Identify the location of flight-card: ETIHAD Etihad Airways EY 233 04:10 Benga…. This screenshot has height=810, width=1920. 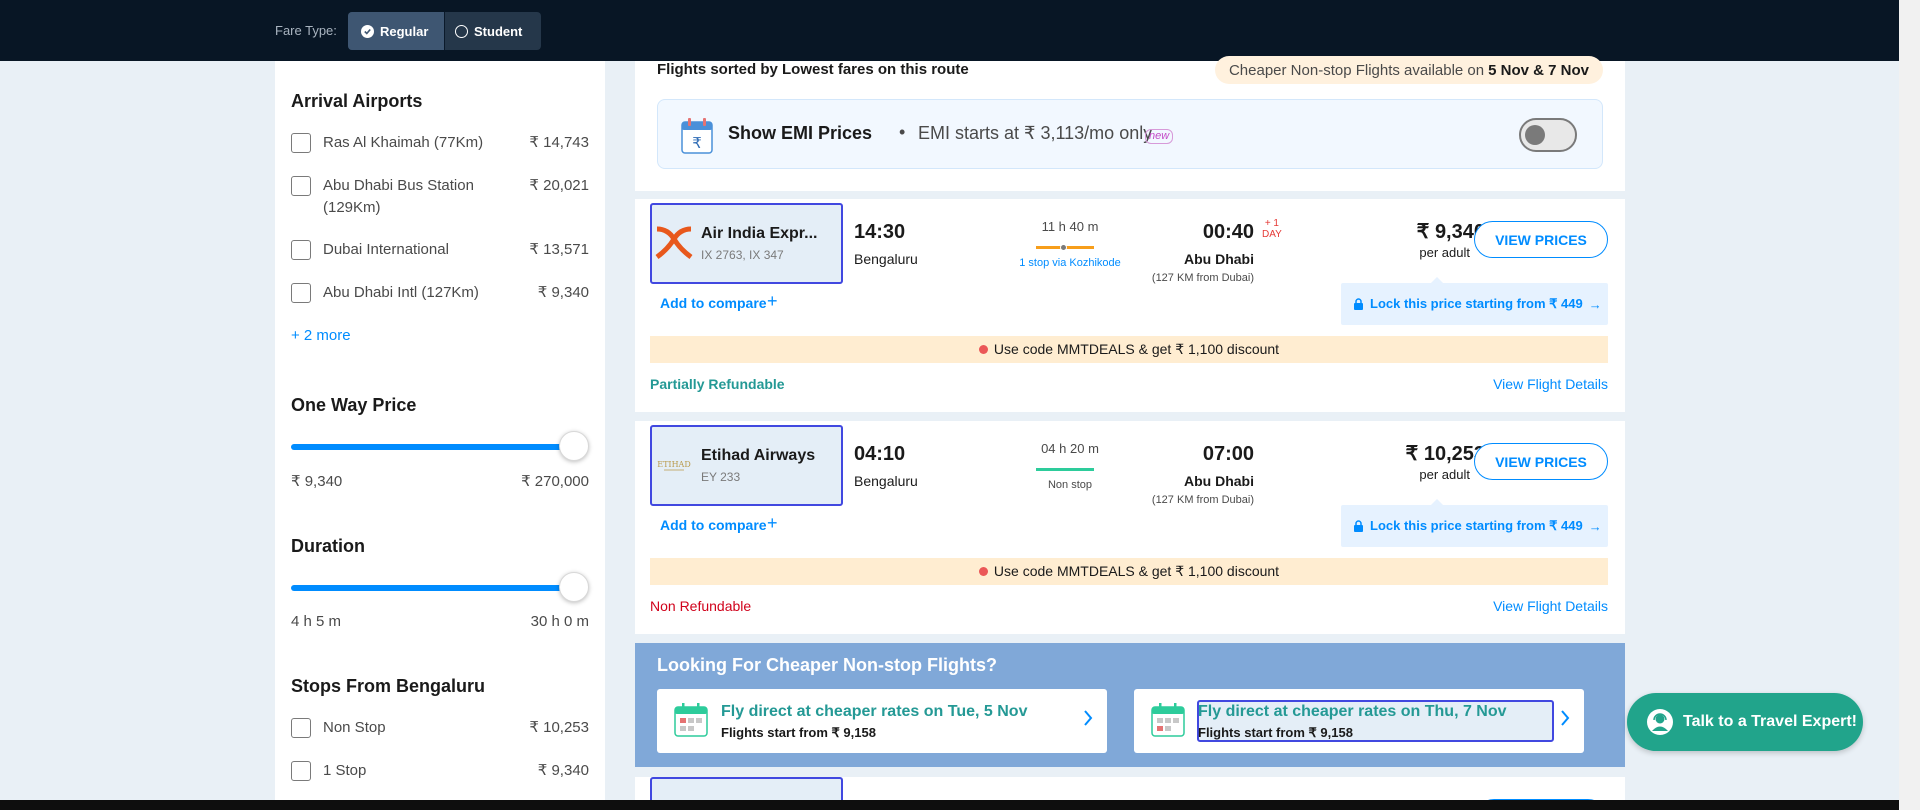
(1130, 527).